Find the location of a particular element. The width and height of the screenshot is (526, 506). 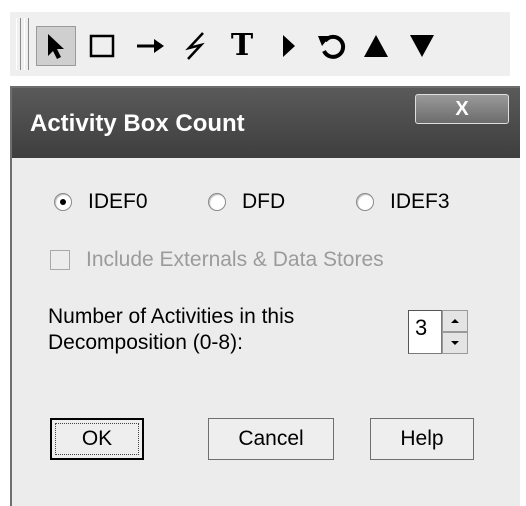

include-externals-checkbox: Include Externals & Data Stores is located at coordinates (217, 260).